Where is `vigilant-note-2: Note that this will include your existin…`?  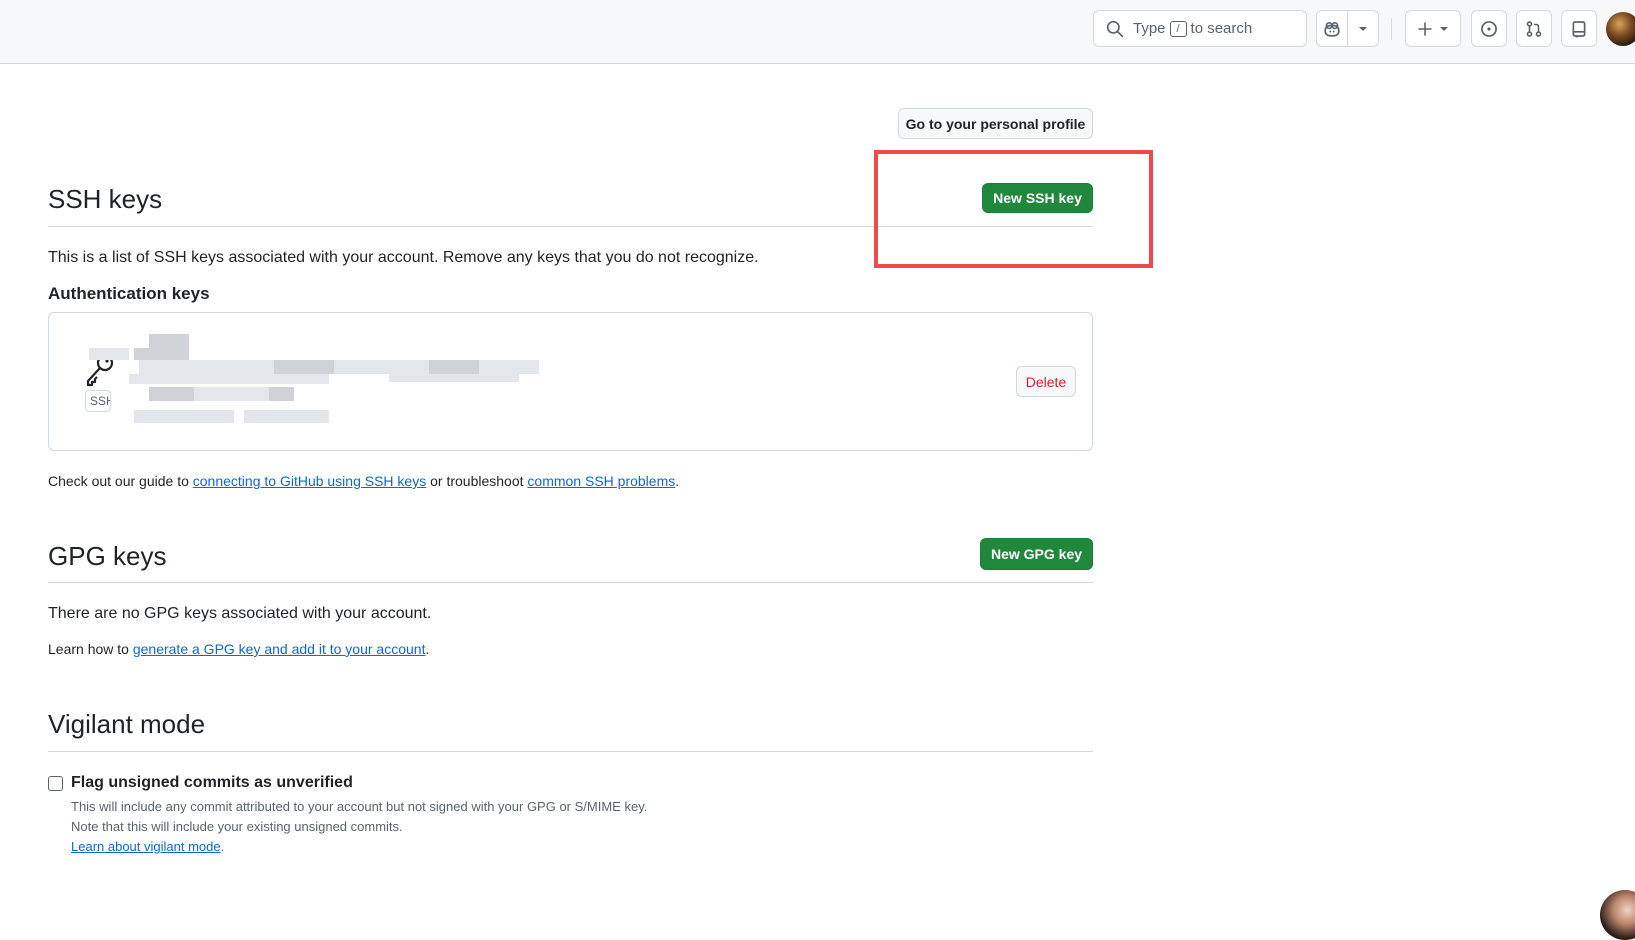
vigilant-note-2: Note that this will include your existin… is located at coordinates (237, 826).